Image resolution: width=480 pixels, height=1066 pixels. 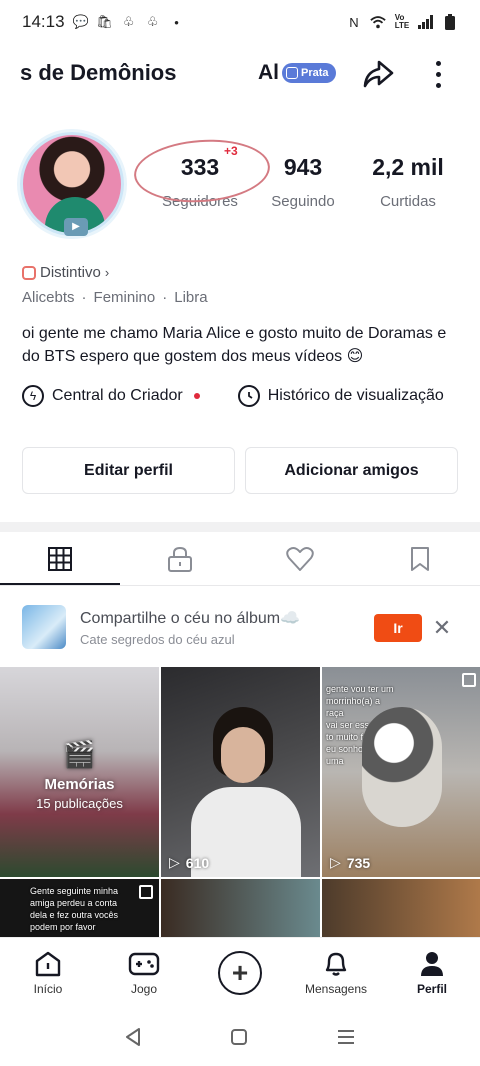 I want to click on avatar-video-icon: ▶, so click(x=76, y=227).